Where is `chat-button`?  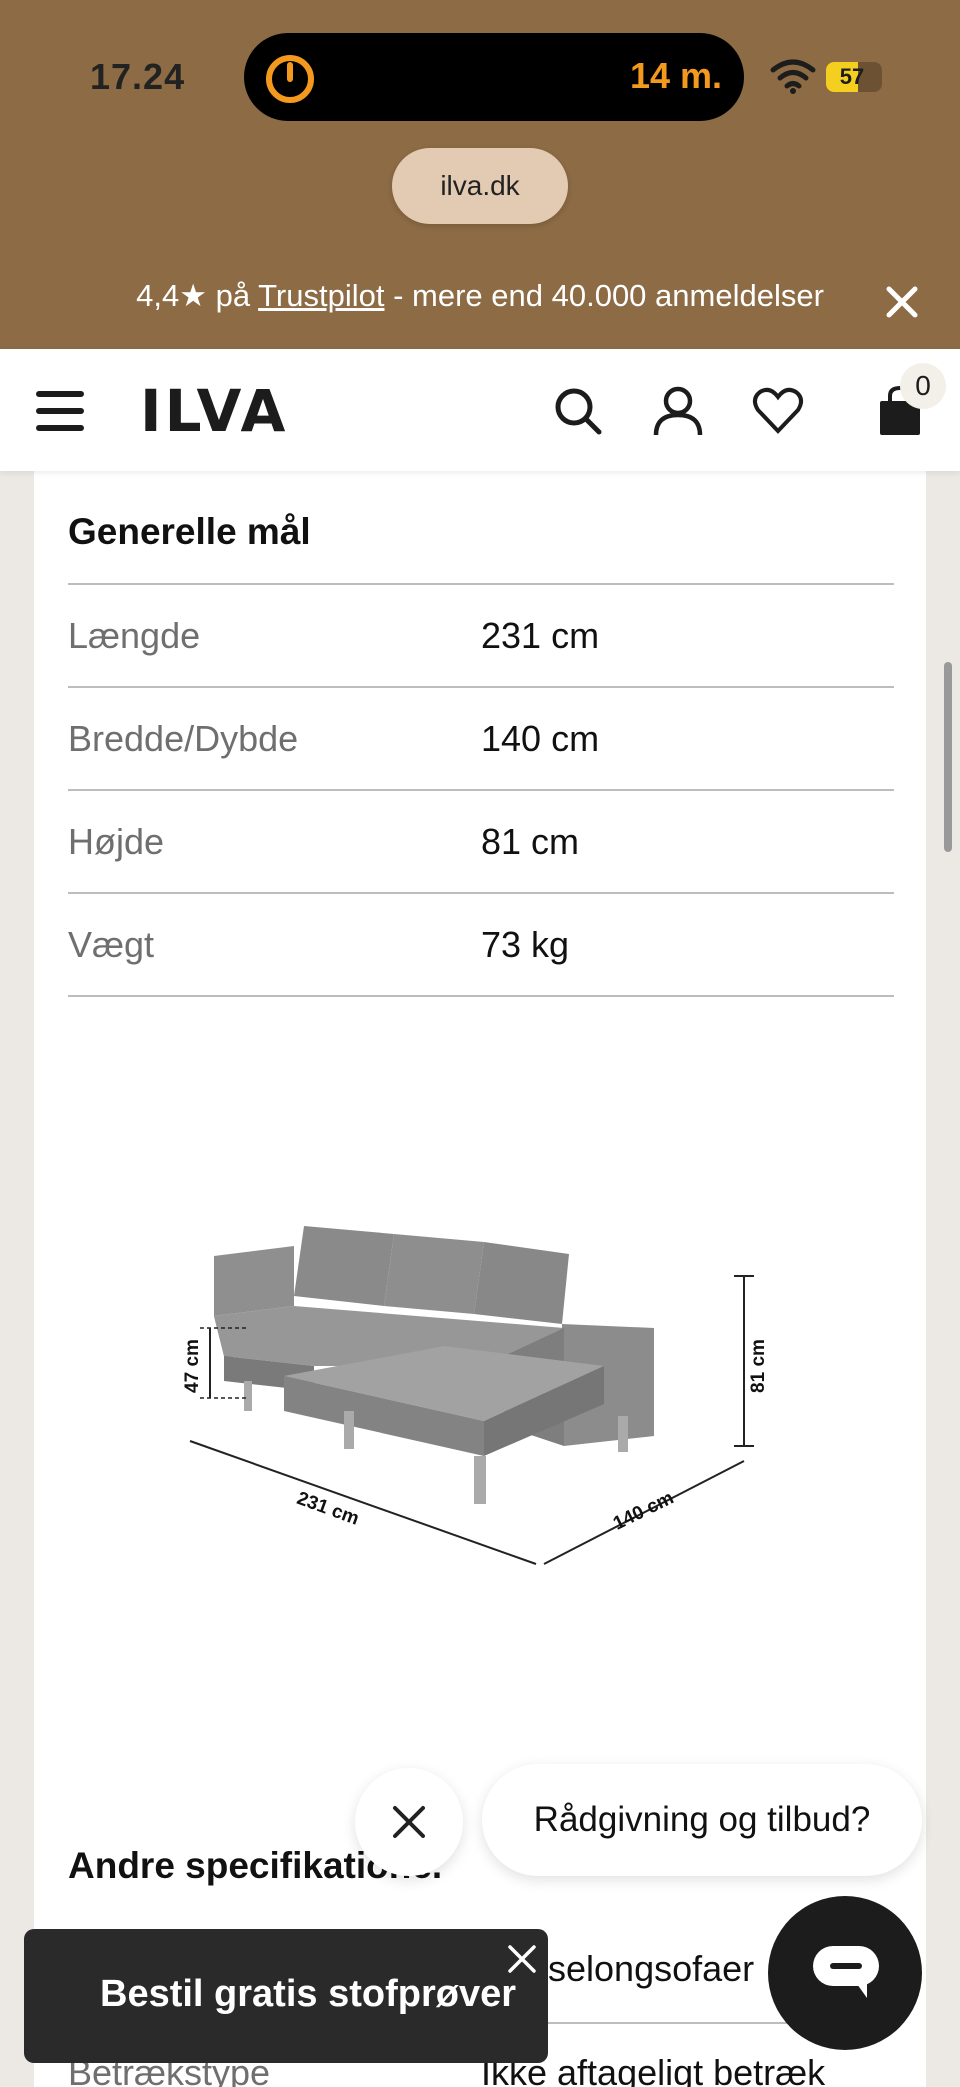
chat-button is located at coordinates (845, 1973).